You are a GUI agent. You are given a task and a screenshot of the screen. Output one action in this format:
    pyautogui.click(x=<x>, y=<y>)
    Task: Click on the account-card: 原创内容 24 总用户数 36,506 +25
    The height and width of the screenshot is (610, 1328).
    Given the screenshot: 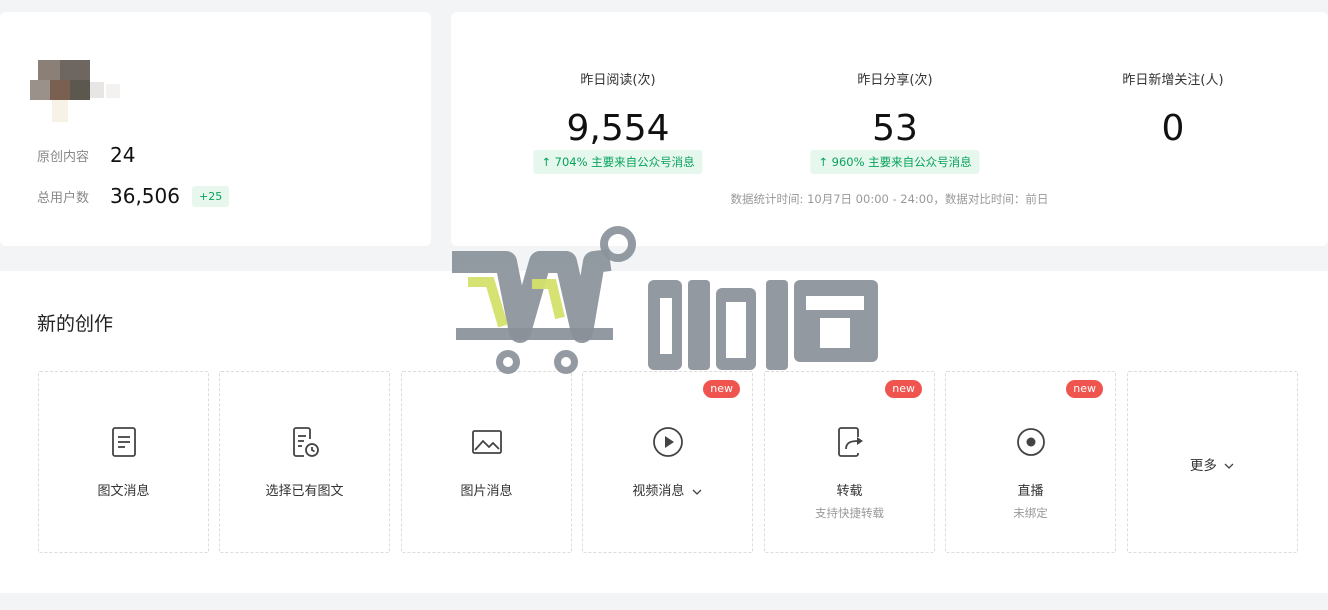 What is the action you would take?
    pyautogui.click(x=215, y=129)
    